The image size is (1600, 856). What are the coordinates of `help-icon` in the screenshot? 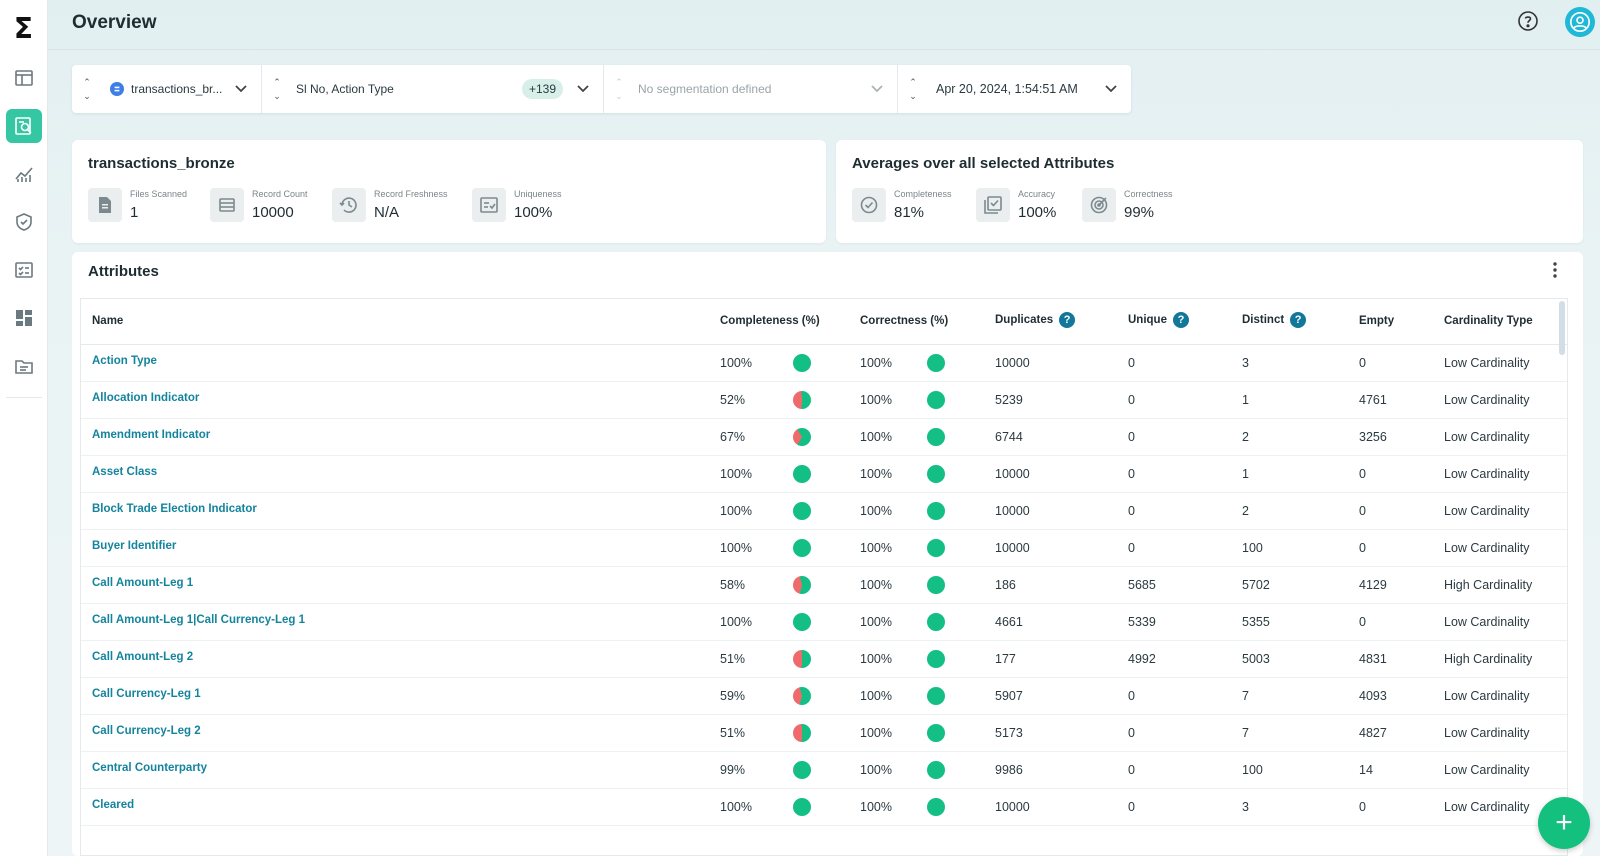 It's located at (1528, 21).